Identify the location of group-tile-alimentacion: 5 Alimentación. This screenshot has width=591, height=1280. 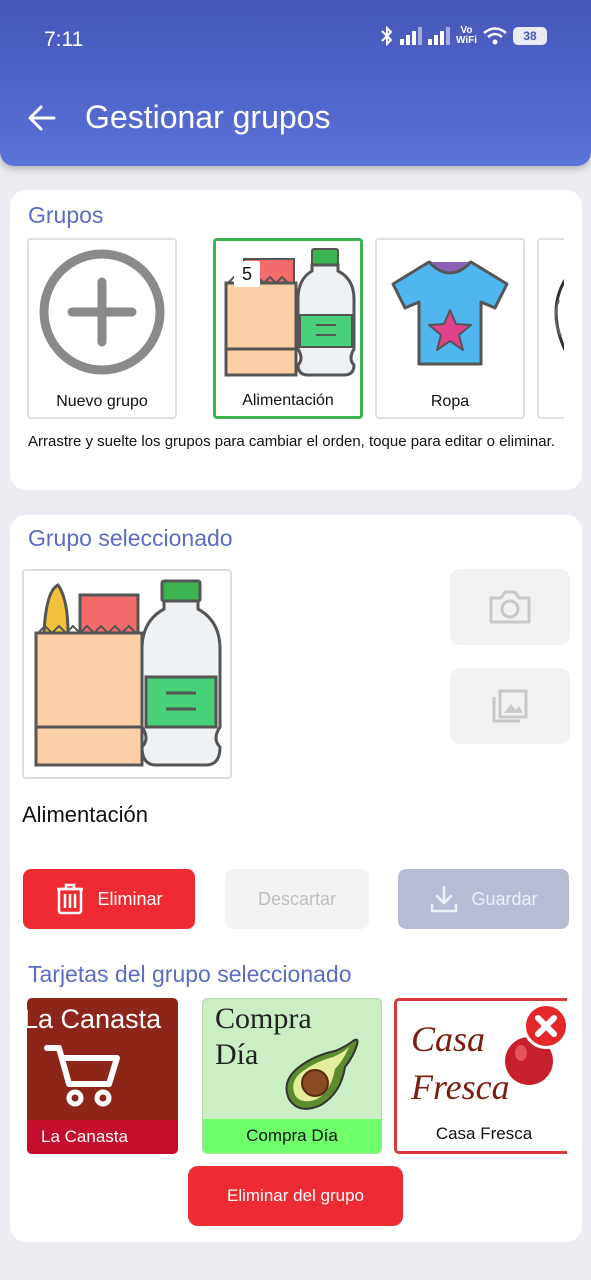
(288, 328).